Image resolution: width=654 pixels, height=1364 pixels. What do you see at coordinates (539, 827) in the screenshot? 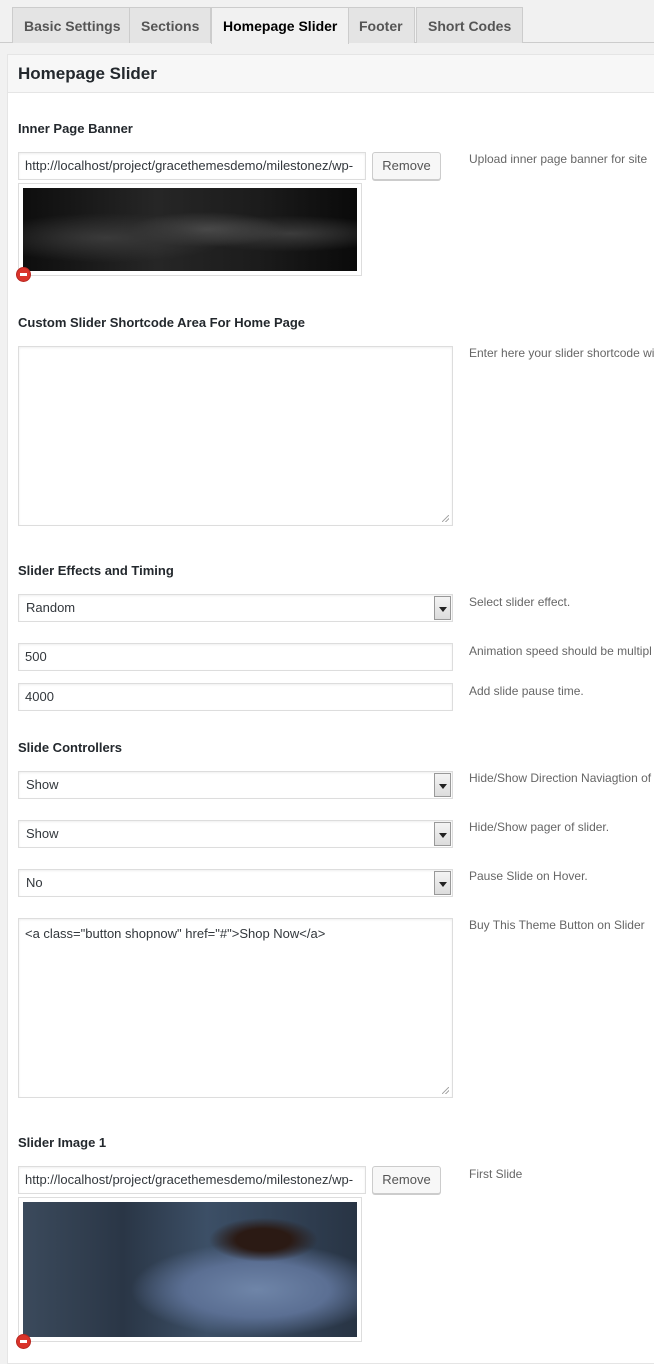
I see `pager-description: Hide/Show pager of slider.` at bounding box center [539, 827].